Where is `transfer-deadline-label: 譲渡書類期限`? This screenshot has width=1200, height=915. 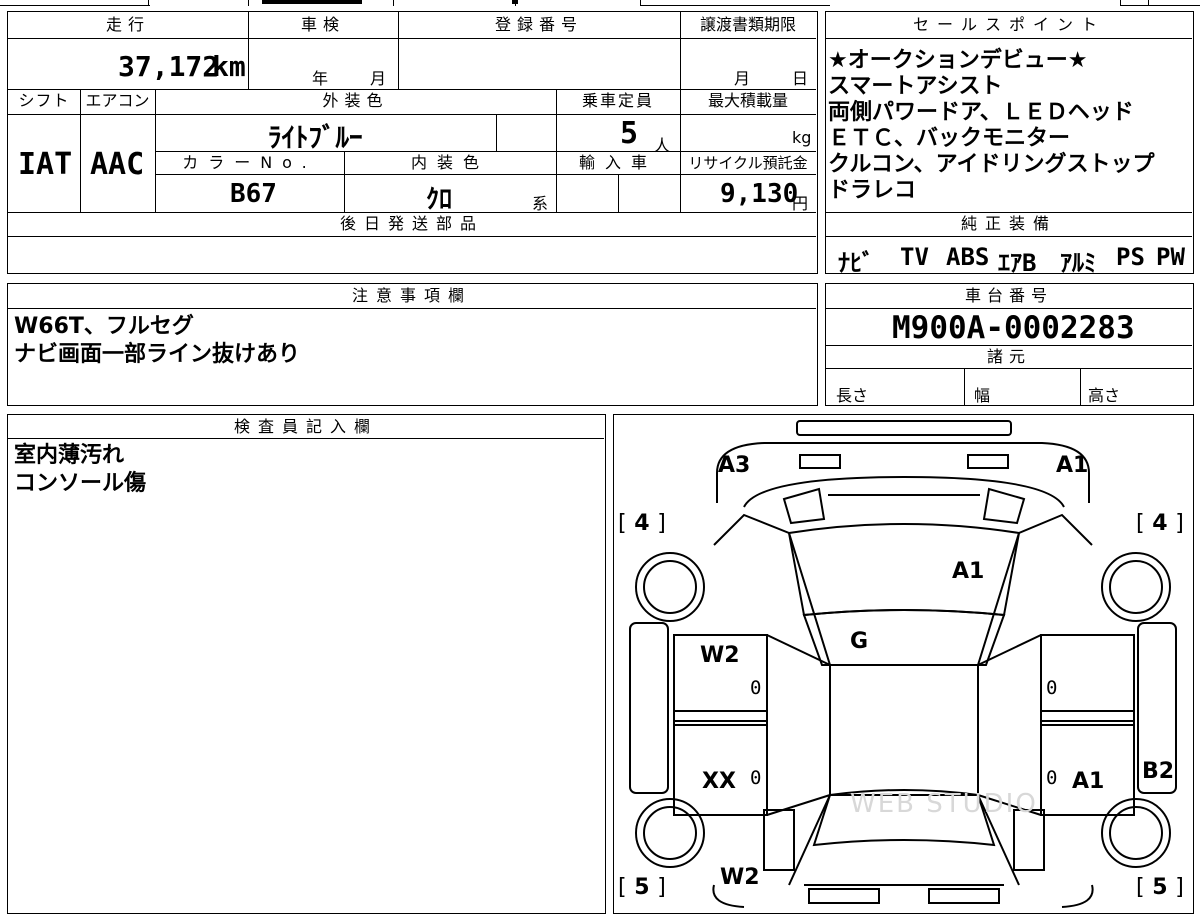
transfer-deadline-label: 譲渡書類期限 is located at coordinates (747, 24).